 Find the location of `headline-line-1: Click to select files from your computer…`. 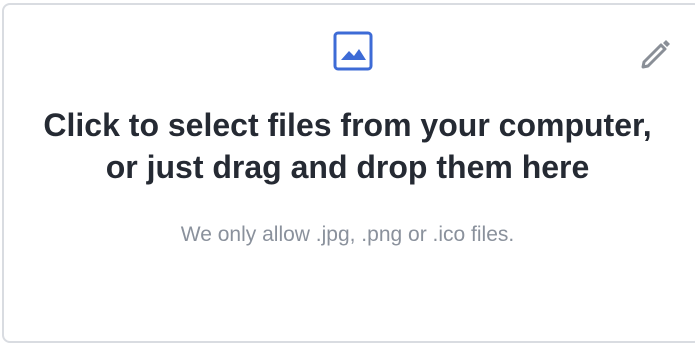

headline-line-1: Click to select files from your computer… is located at coordinates (347, 125).